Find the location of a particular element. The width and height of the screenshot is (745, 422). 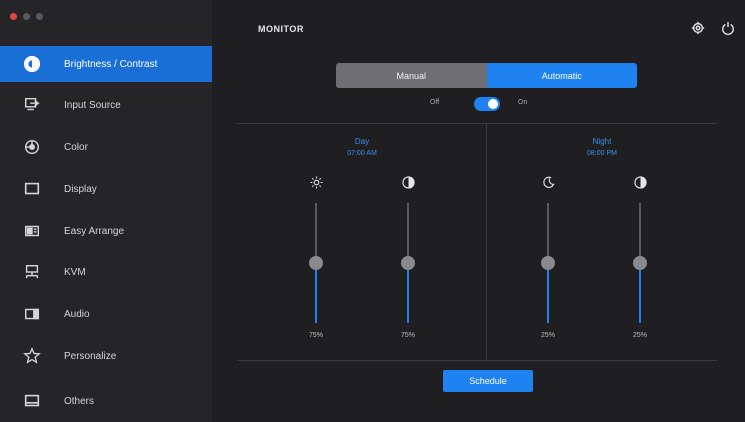

schedule-button: Schedule is located at coordinates (488, 381).